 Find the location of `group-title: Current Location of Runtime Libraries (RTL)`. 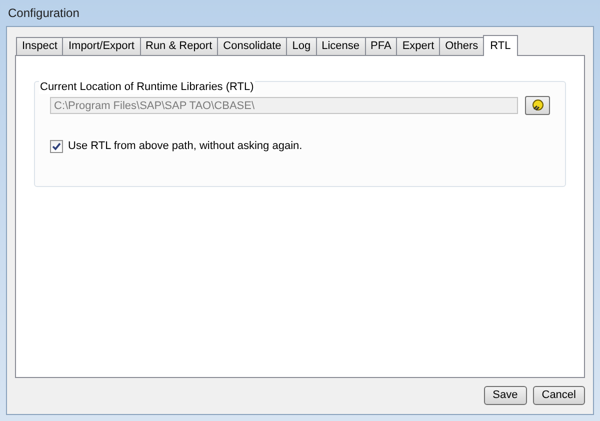

group-title: Current Location of Runtime Libraries (RTL) is located at coordinates (147, 87).